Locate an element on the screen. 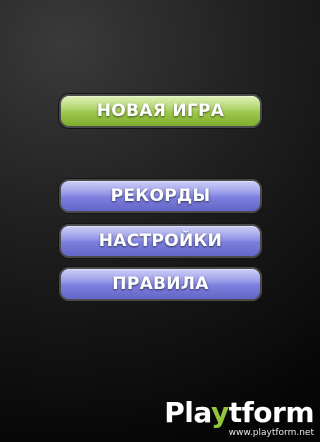 The image size is (320, 442). records-label: РЕКОРДЫ is located at coordinates (160, 196).